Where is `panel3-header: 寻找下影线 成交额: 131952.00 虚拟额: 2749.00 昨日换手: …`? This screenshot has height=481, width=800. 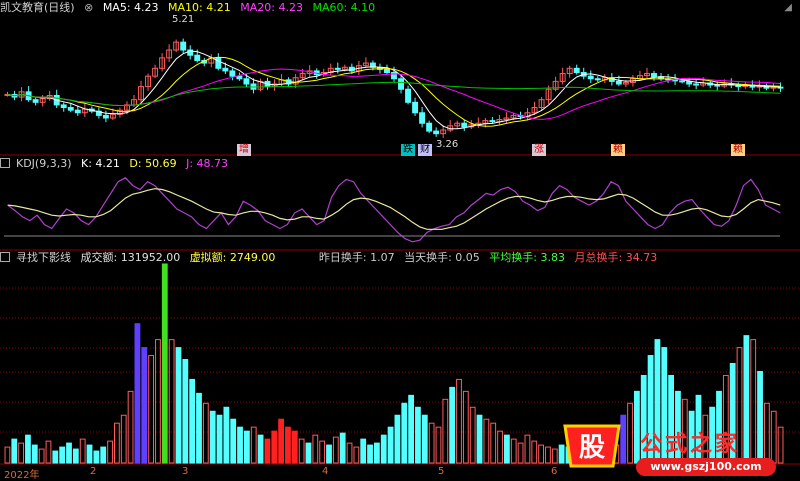
panel3-header: 寻找下影线 成交额: 131952.00 虚拟额: 2749.00 昨日换手: … is located at coordinates (331, 258).